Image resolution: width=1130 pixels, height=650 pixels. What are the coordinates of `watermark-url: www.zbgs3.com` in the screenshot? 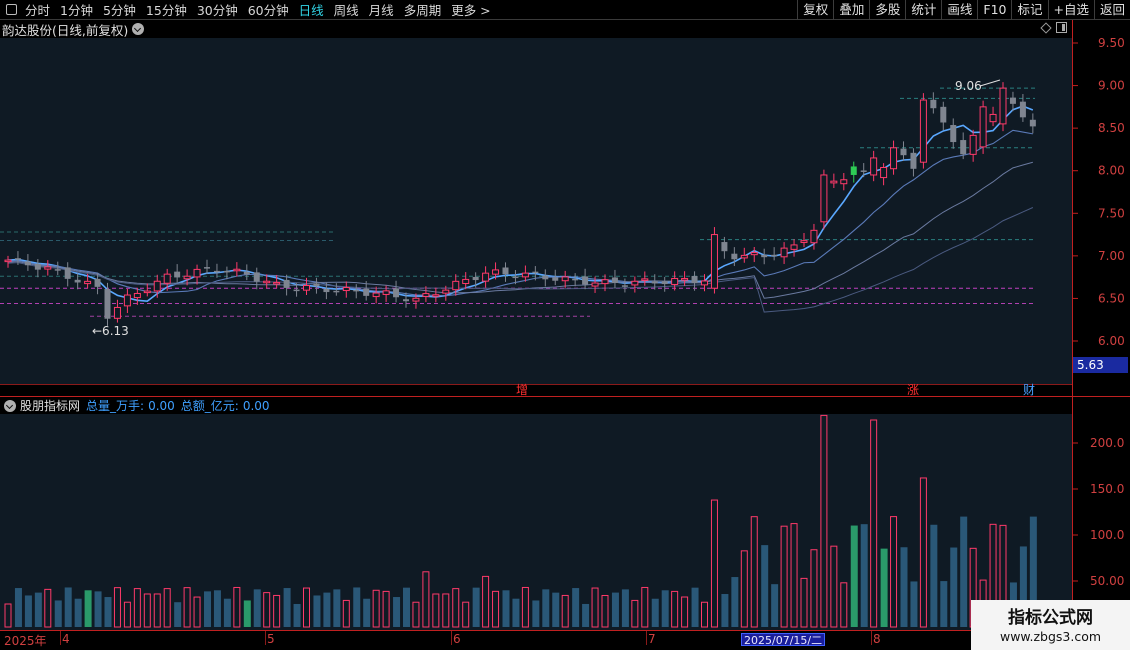 It's located at (1050, 636).